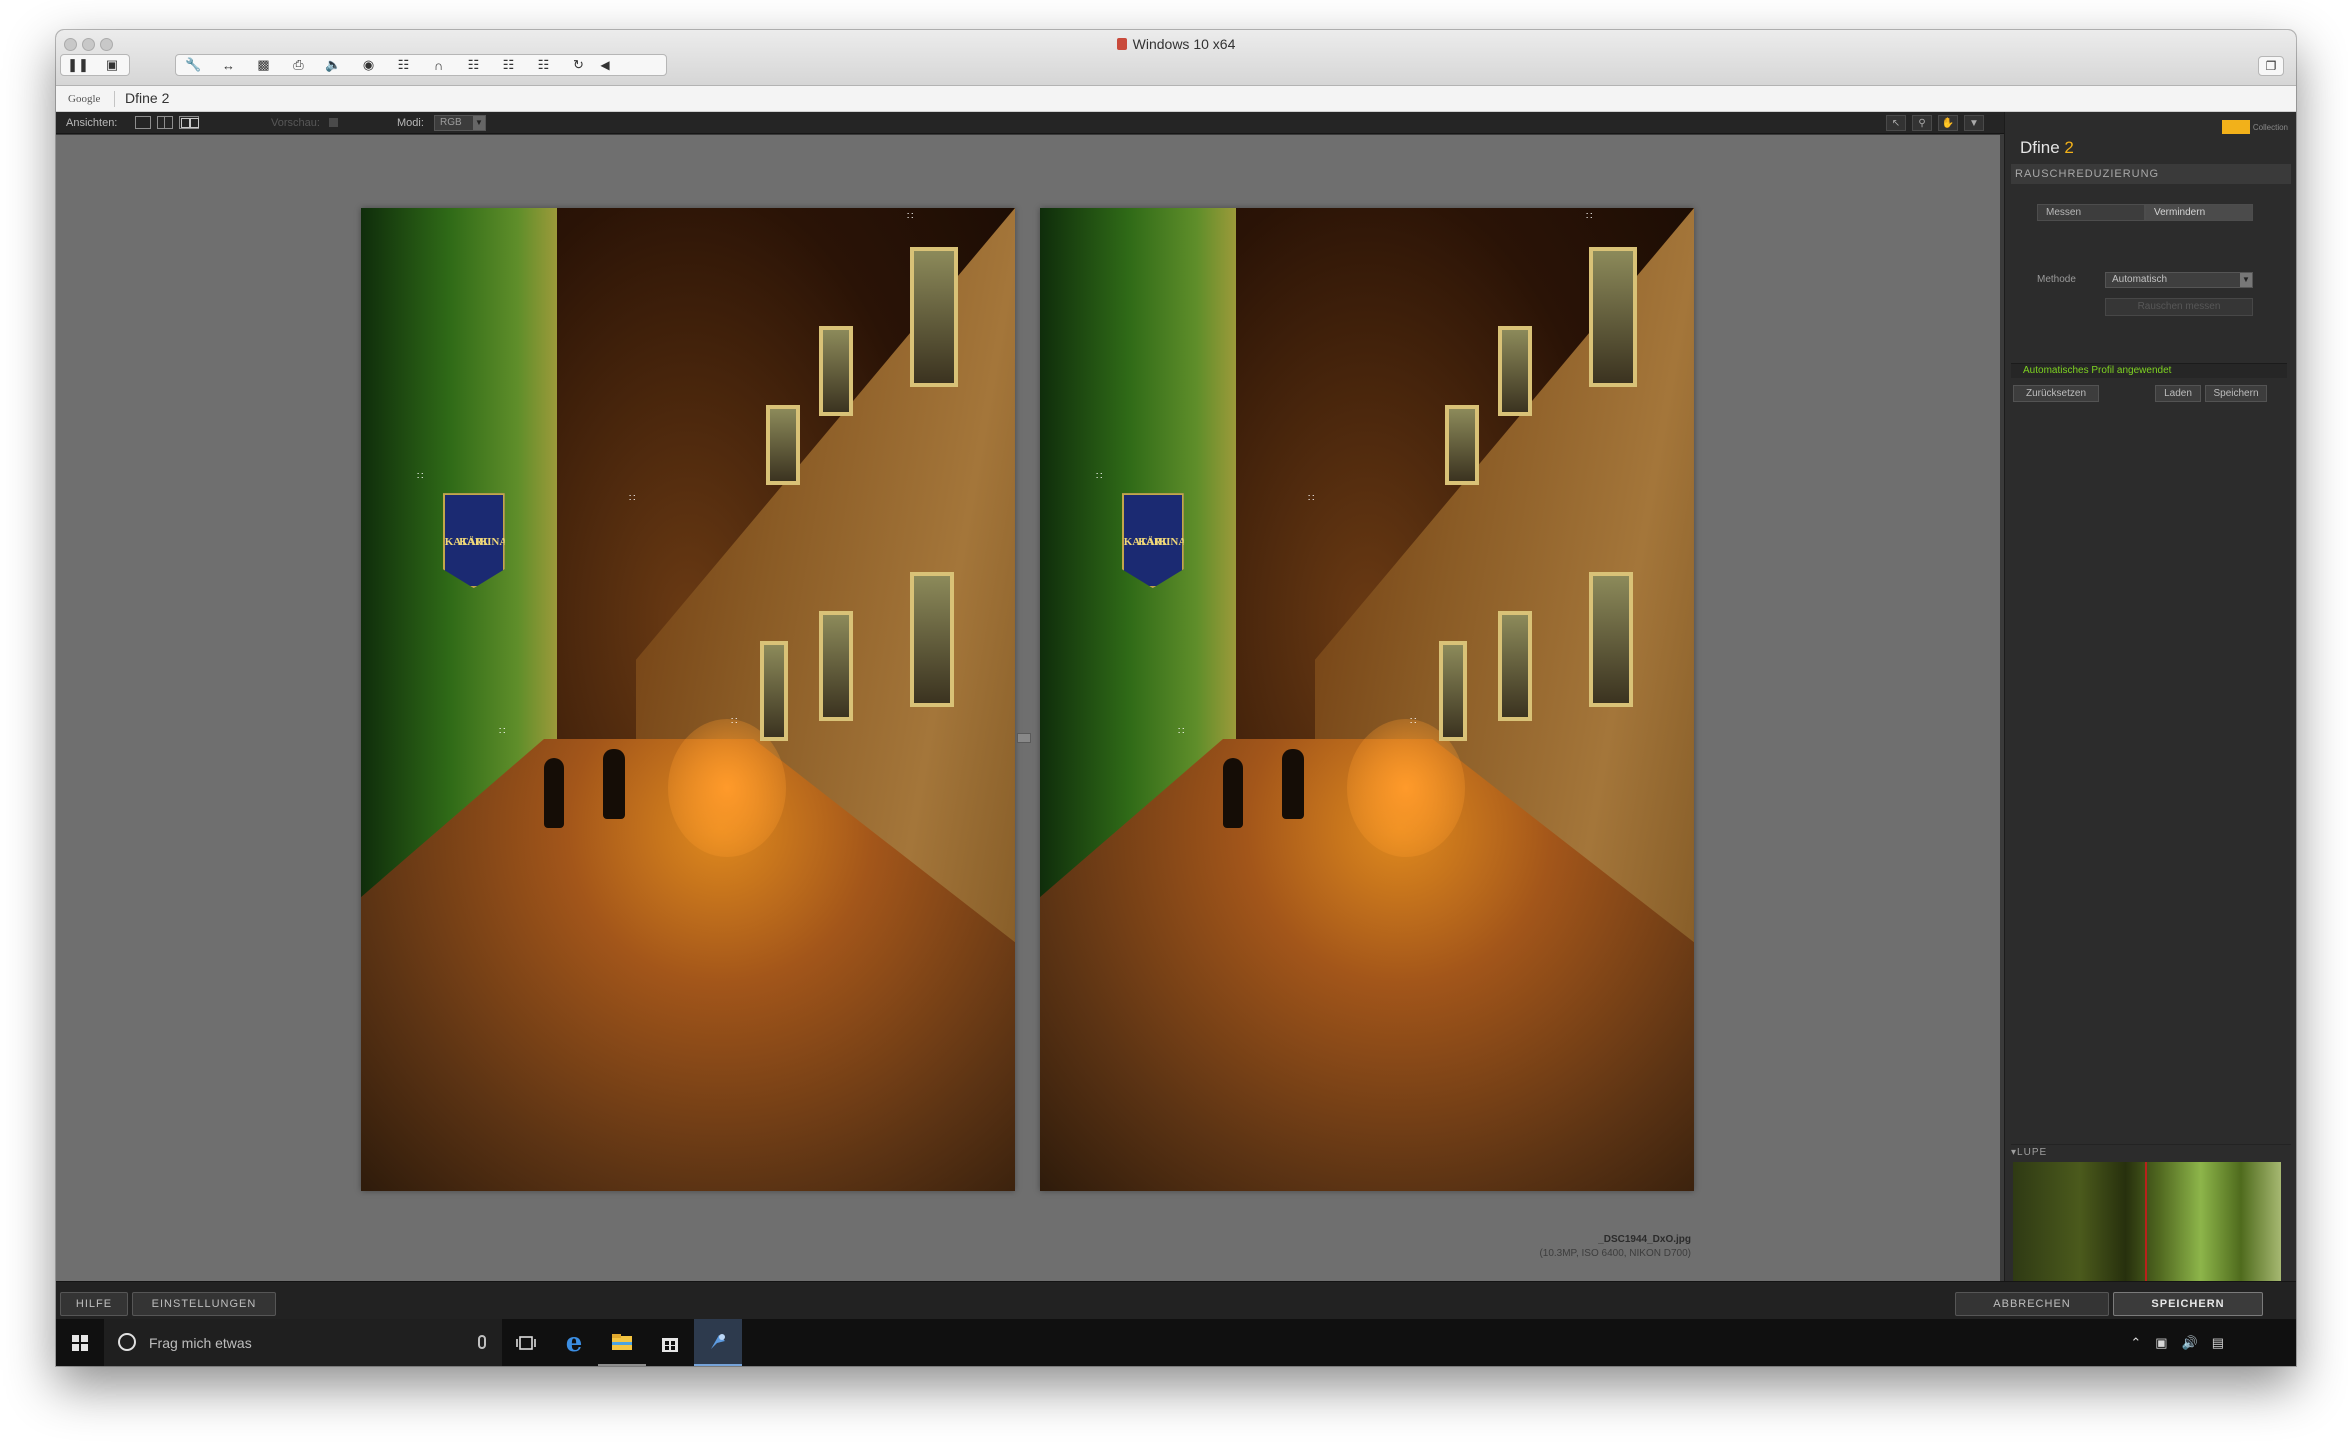  What do you see at coordinates (92, 123) in the screenshot?
I see `views-label: Ansichten:` at bounding box center [92, 123].